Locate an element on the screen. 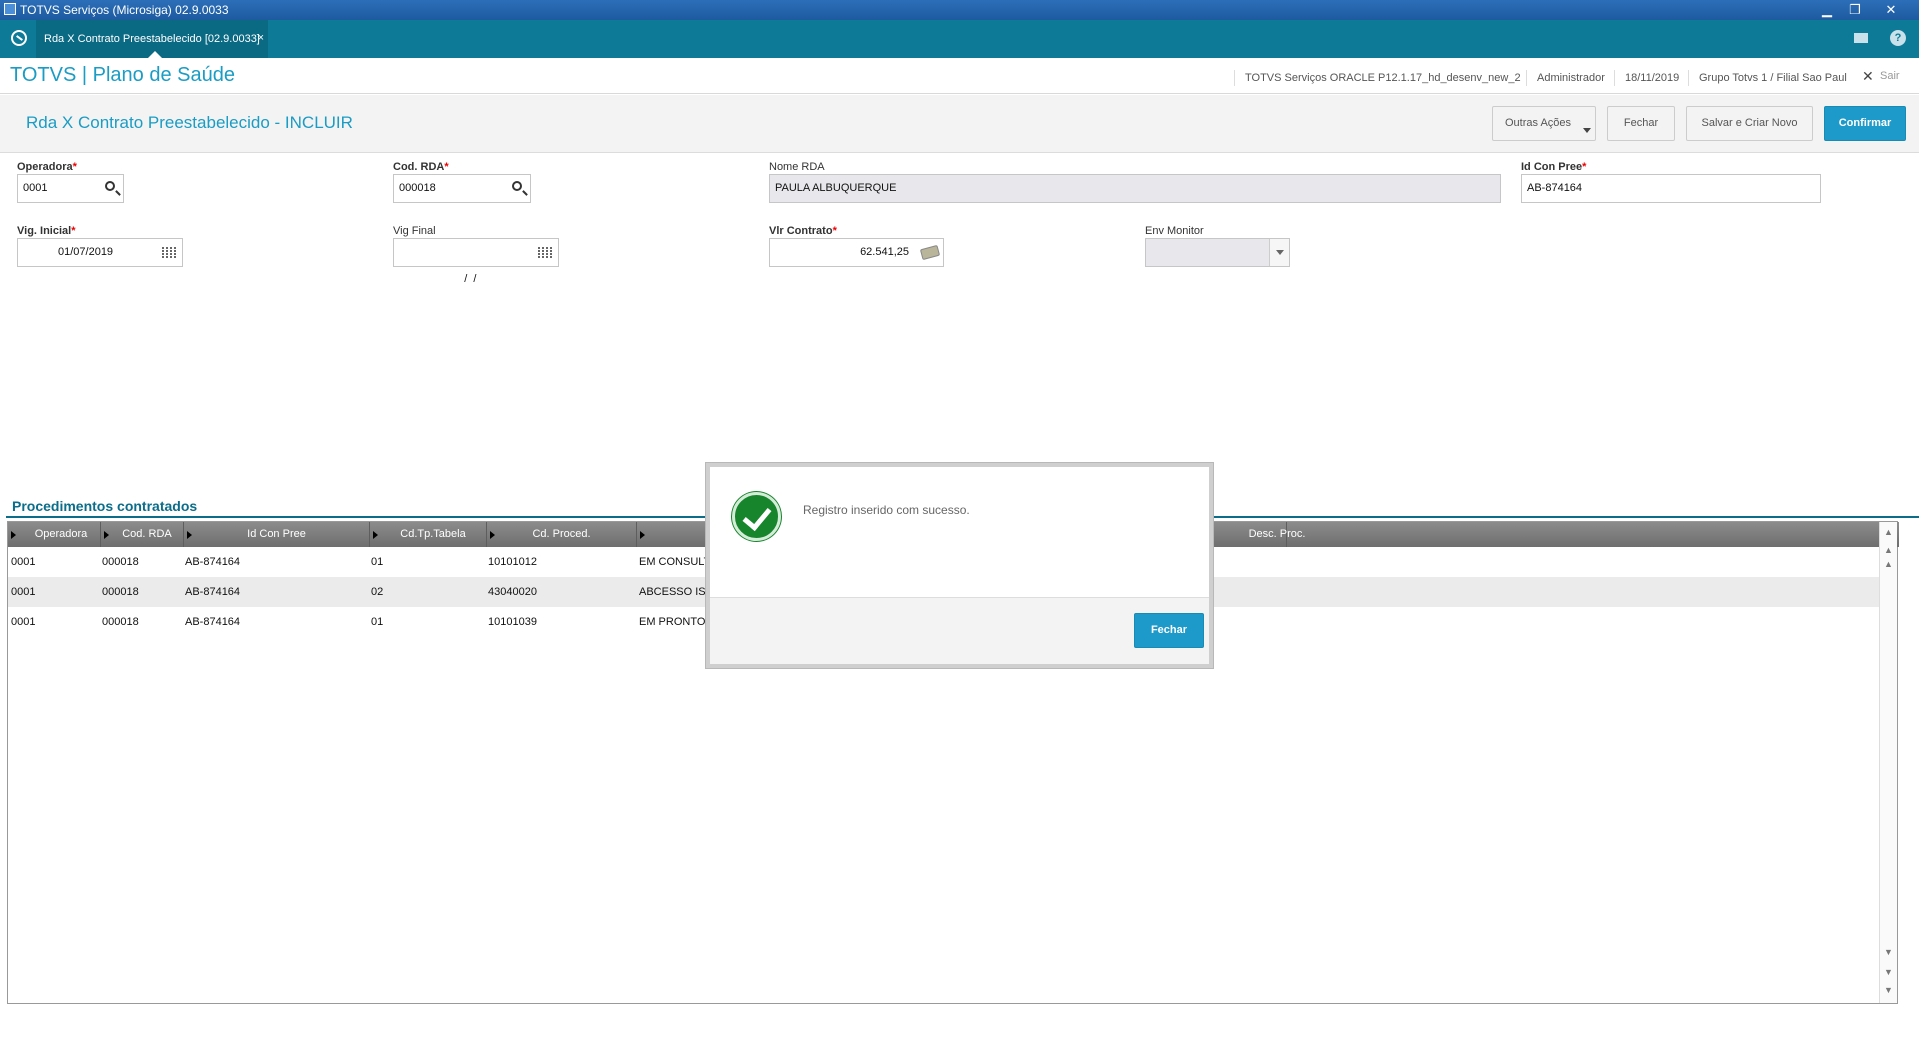  totvs-logo-icon is located at coordinates (19, 38).